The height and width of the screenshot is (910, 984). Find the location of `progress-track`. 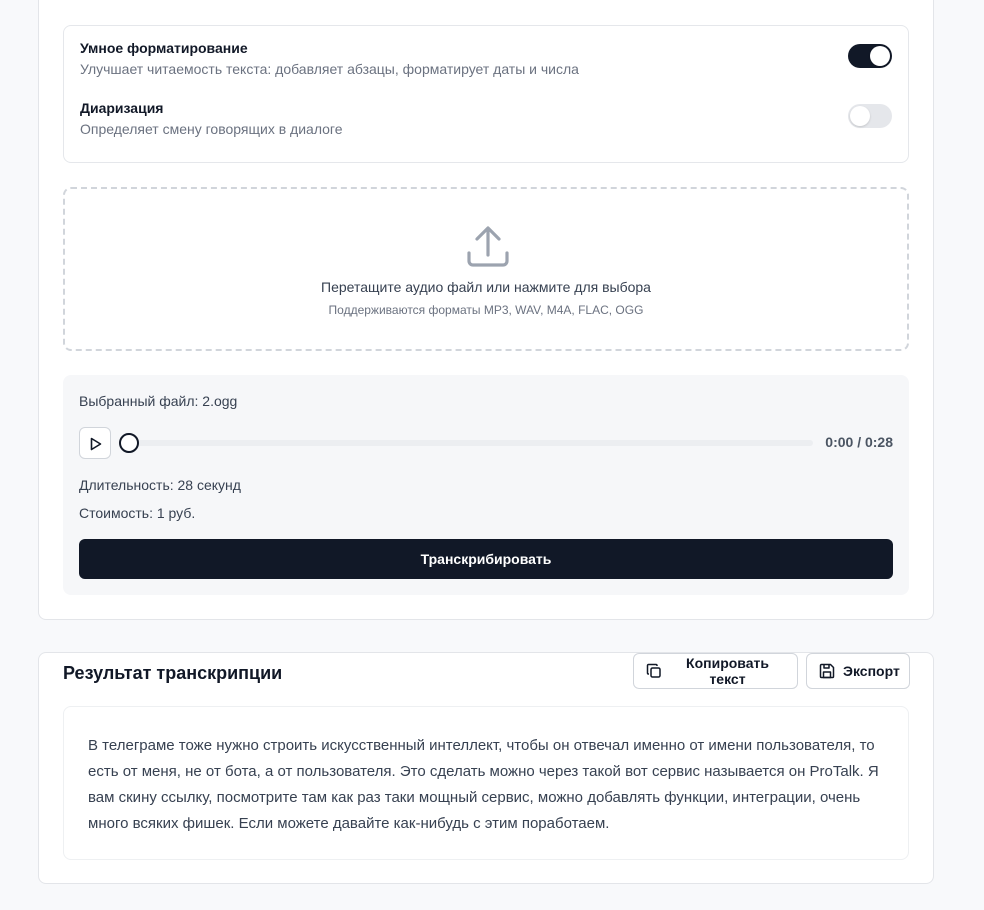

progress-track is located at coordinates (466, 443).